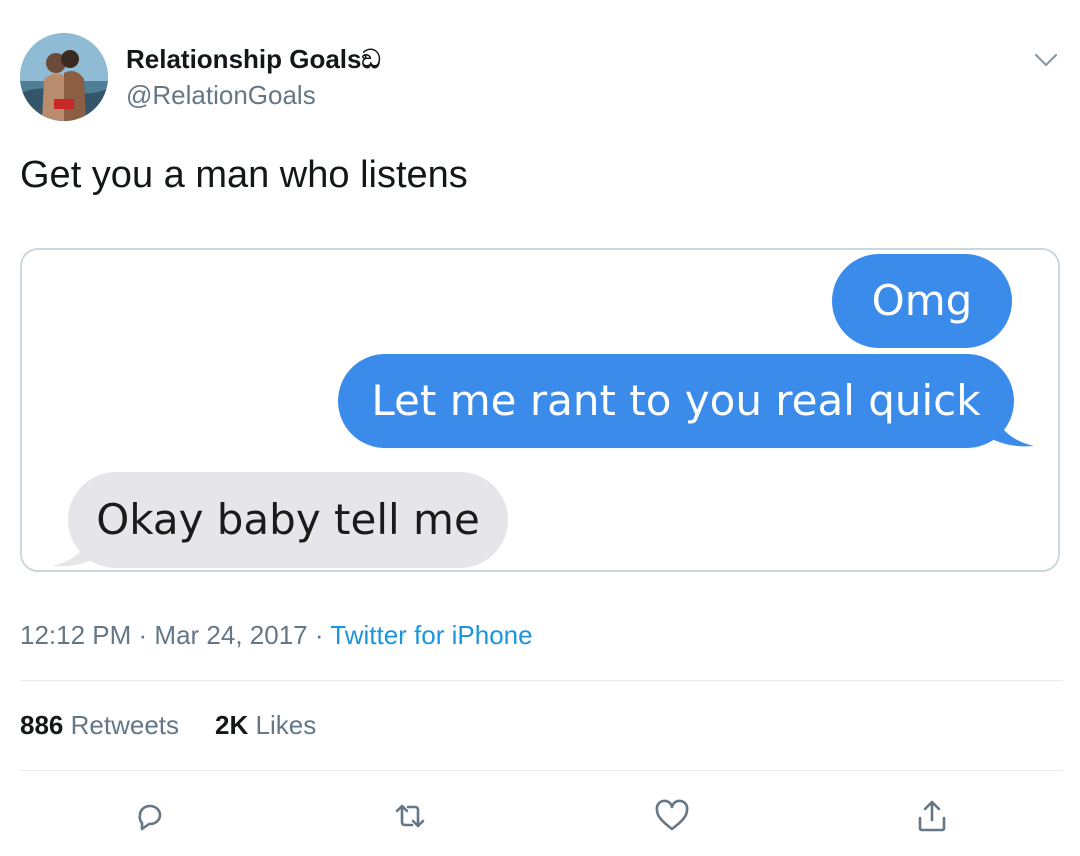  Describe the element at coordinates (1046, 60) in the screenshot. I see `chevron-down-icon` at that location.